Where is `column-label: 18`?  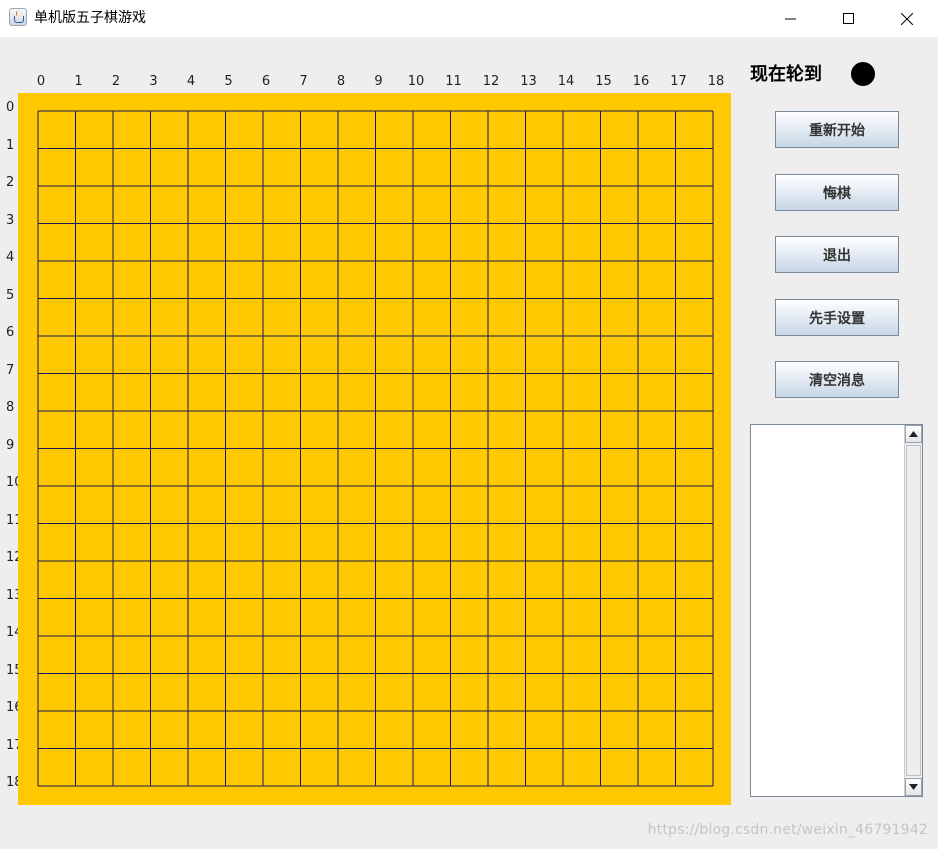 column-label: 18 is located at coordinates (716, 81).